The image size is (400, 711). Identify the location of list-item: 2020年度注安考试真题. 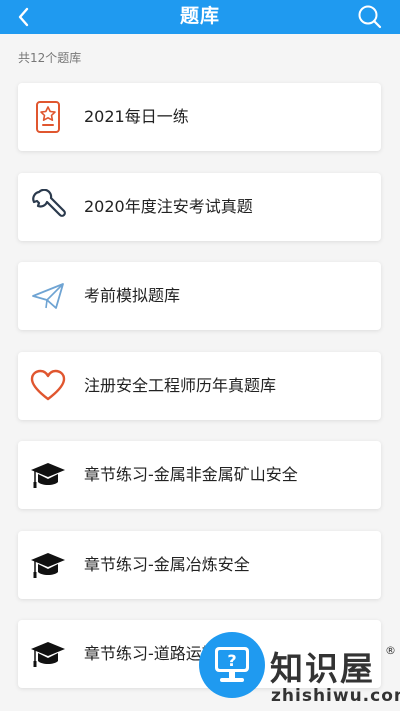
(199, 207).